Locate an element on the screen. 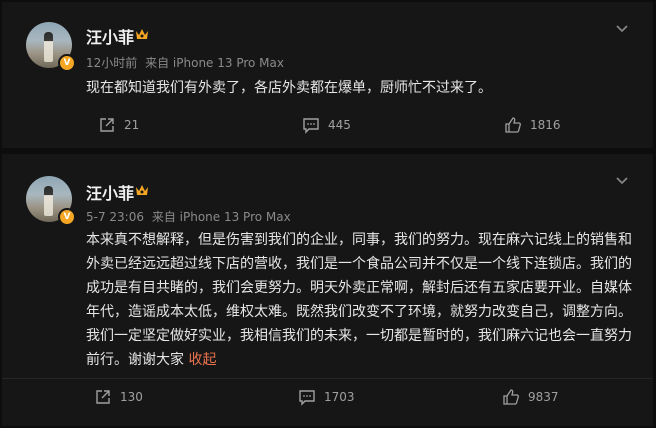 This screenshot has width=656, height=428. like-button: 9837 is located at coordinates (530, 397).